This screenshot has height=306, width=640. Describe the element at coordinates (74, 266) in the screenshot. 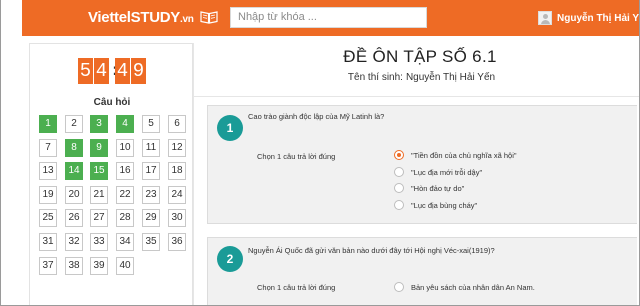

I see `question-nav-button: 38` at that location.